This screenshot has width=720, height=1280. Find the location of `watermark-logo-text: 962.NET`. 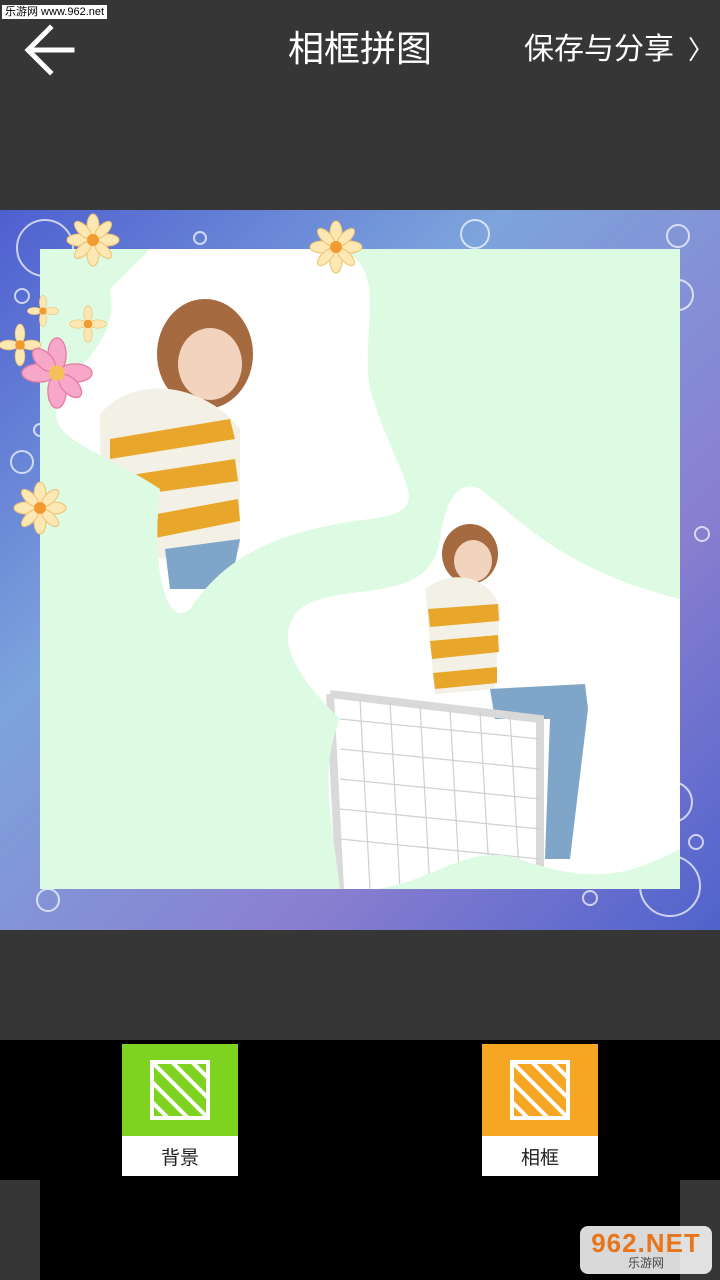

watermark-logo-text: 962.NET is located at coordinates (646, 1243).